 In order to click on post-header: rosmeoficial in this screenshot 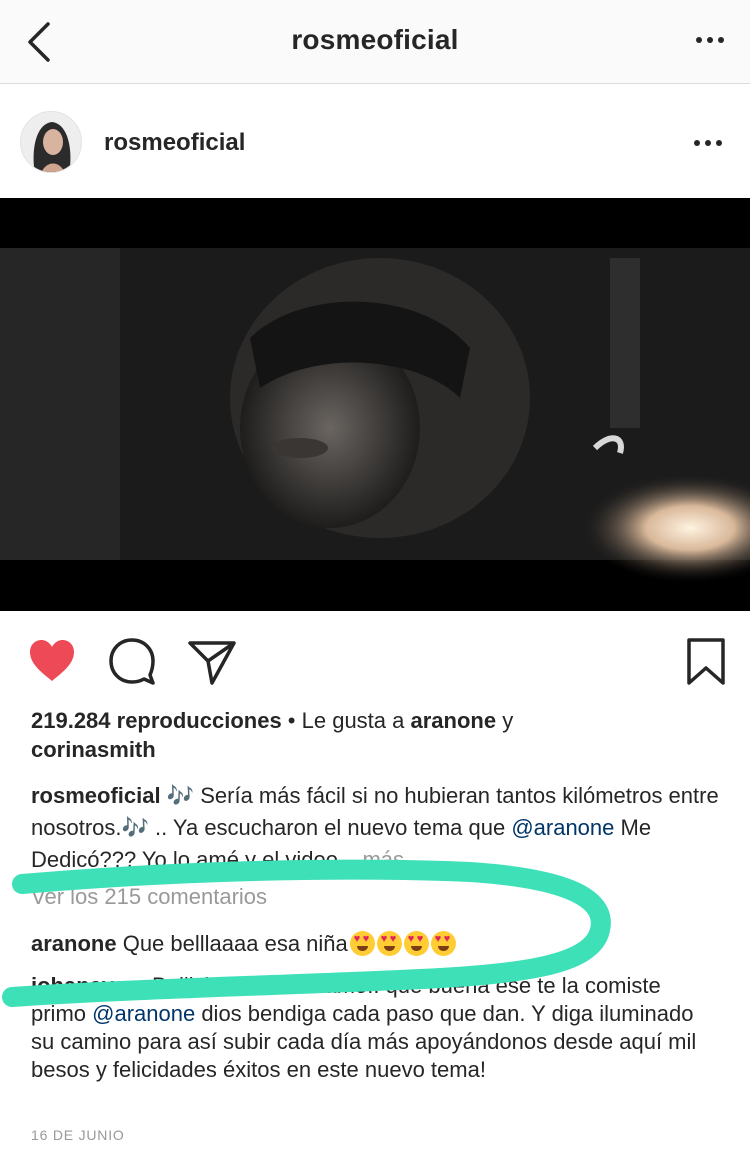, I will do `click(375, 141)`.